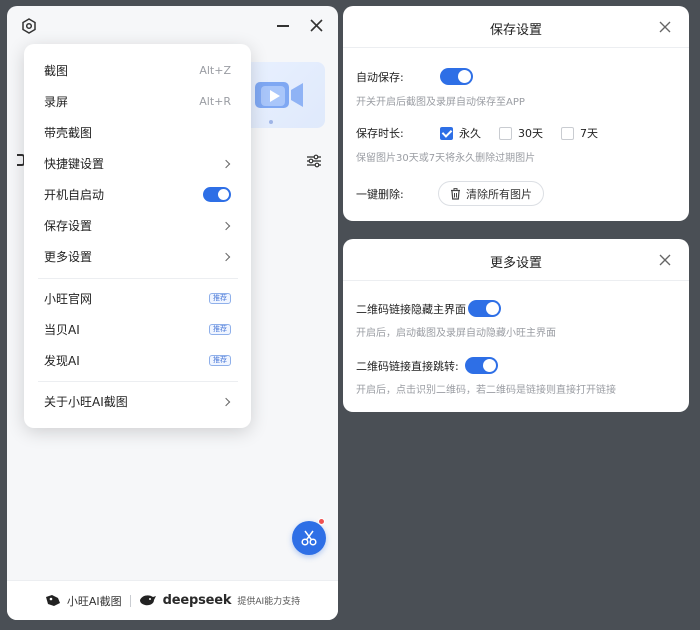 The image size is (700, 630). What do you see at coordinates (74, 164) in the screenshot?
I see `menu-item-label: 快捷键设置` at bounding box center [74, 164].